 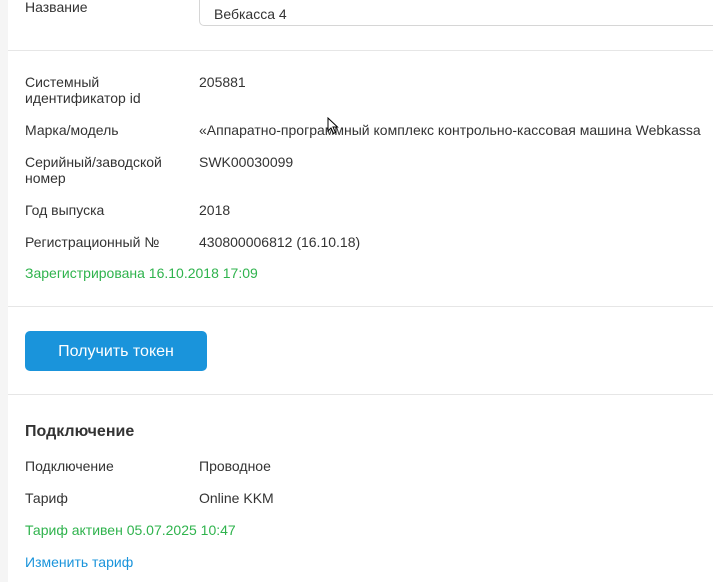 What do you see at coordinates (246, 162) in the screenshot?
I see `serial-number-value: SWK00030099` at bounding box center [246, 162].